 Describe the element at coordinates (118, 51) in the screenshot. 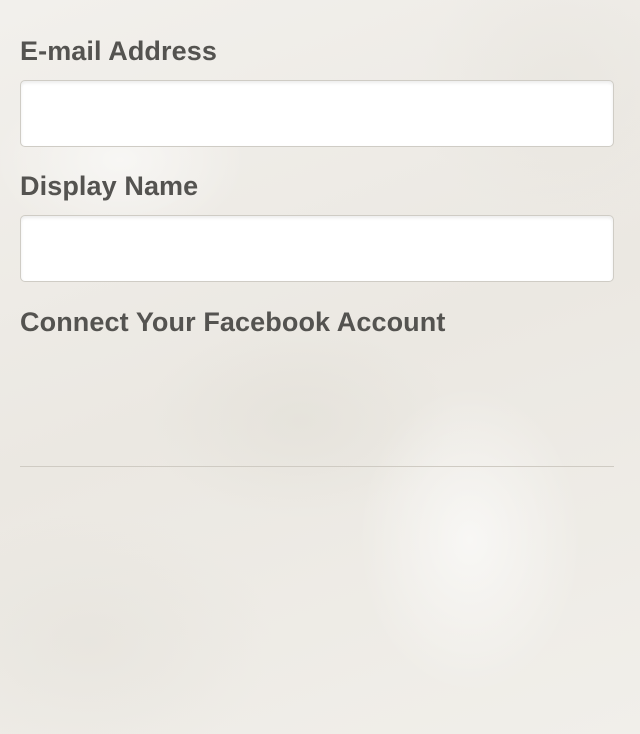

I see `email-label: E-mail Address` at that location.